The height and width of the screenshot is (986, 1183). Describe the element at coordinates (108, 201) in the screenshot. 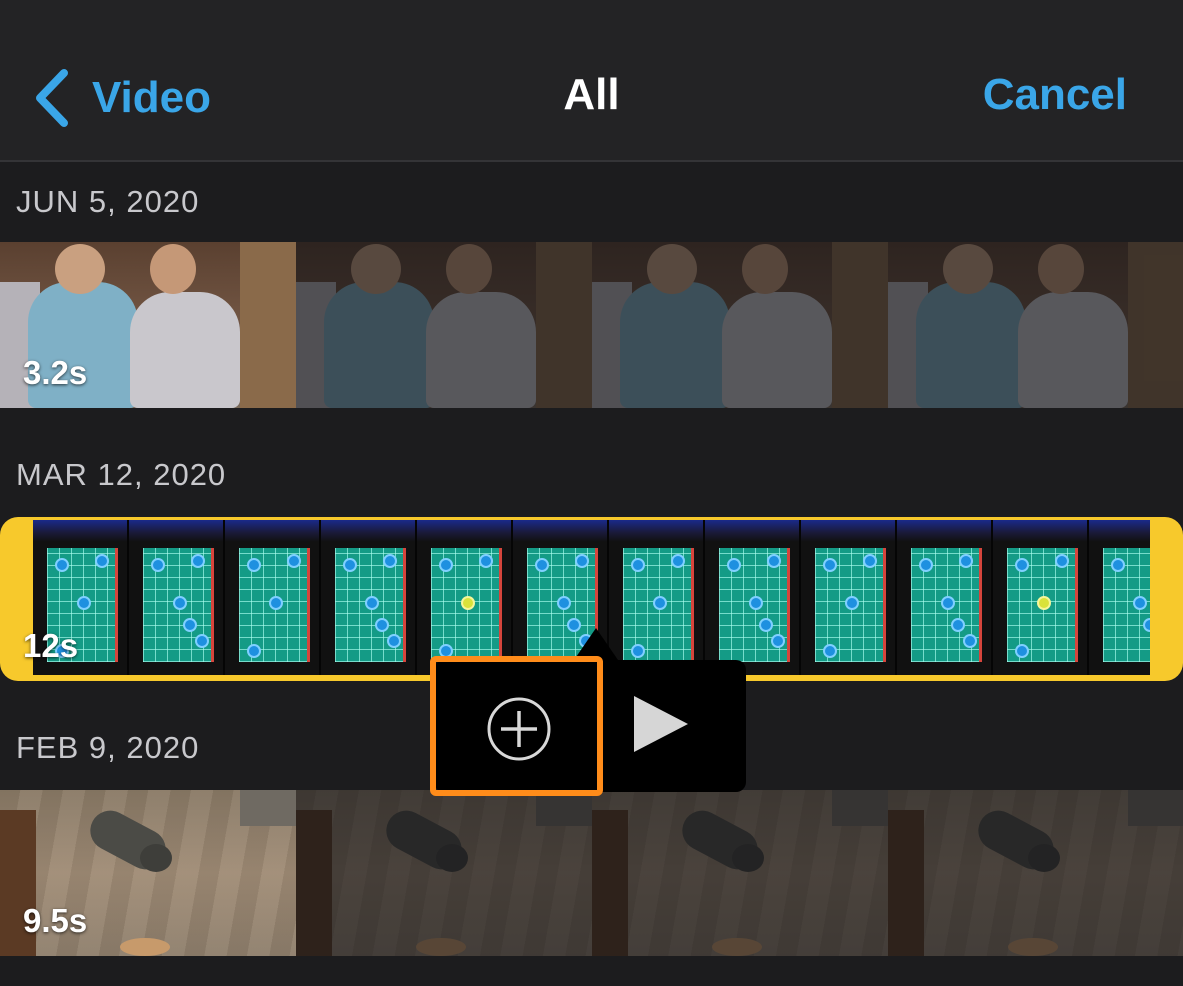

I see `section-date-header: JUN 5, 2020` at that location.